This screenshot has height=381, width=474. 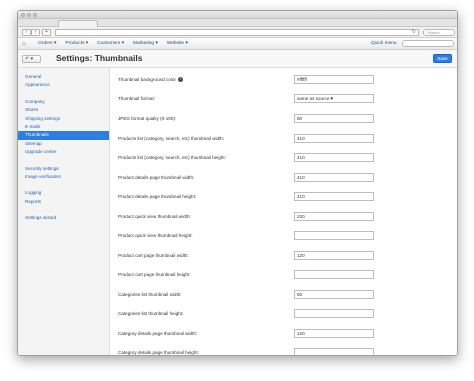 What do you see at coordinates (334, 274) in the screenshot?
I see `cart-page-height-input` at bounding box center [334, 274].